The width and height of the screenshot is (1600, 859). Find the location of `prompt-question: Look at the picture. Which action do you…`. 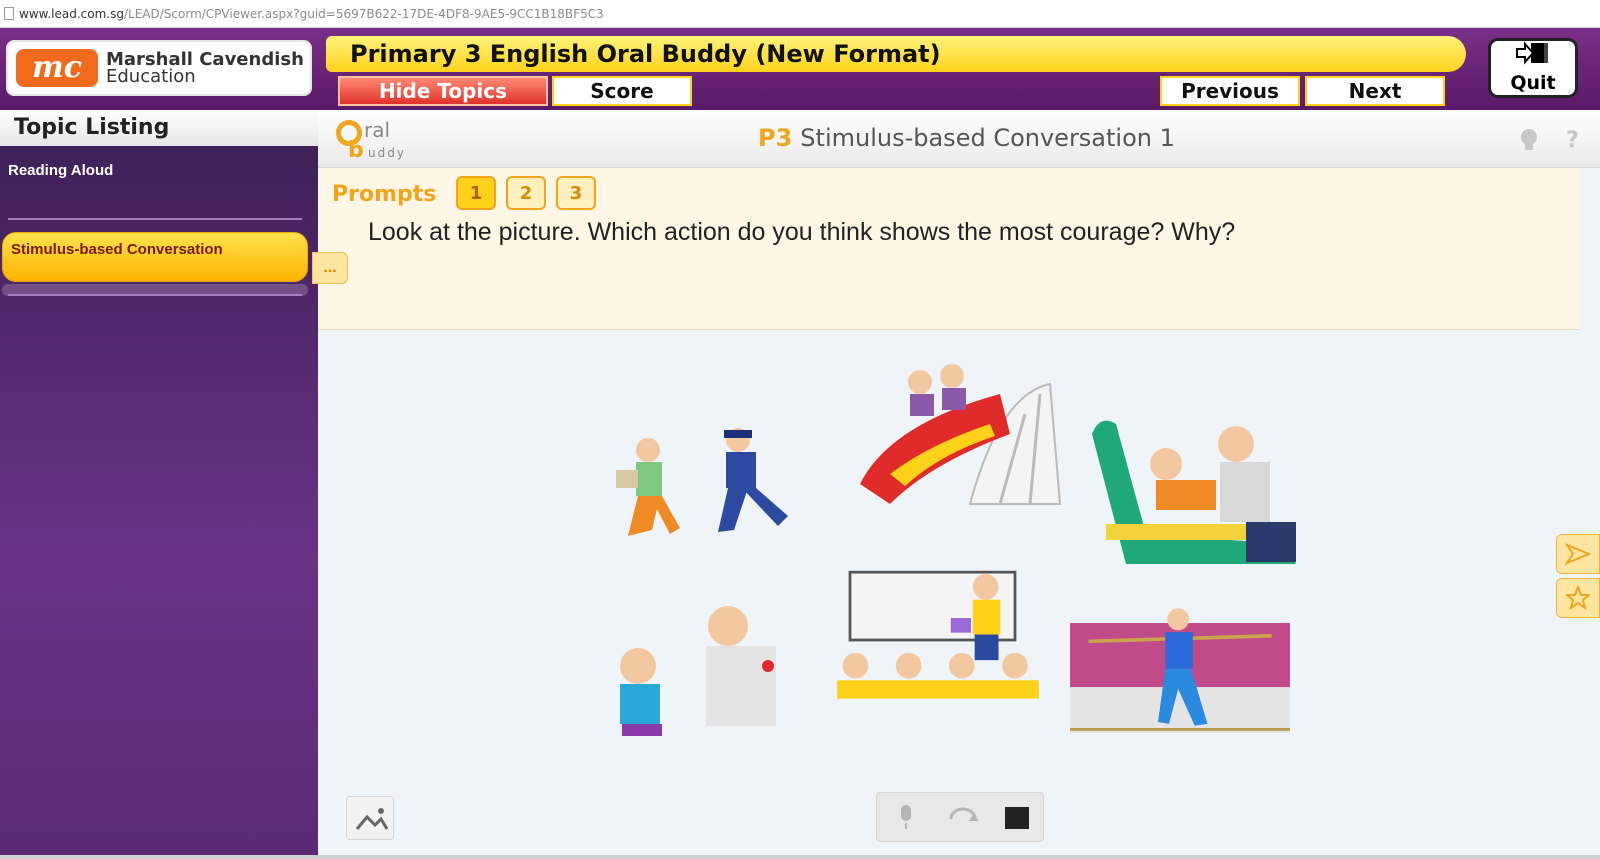

prompt-question: Look at the picture. Which action do you… is located at coordinates (802, 232).